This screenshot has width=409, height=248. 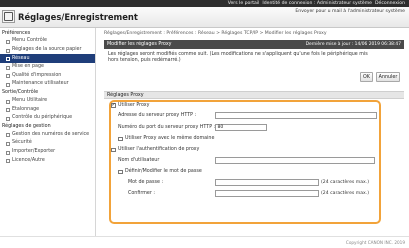 What do you see at coordinates (47, 101) in the screenshot?
I see `sidebar-item-utility-menu: Menu Utilitaire` at bounding box center [47, 101].